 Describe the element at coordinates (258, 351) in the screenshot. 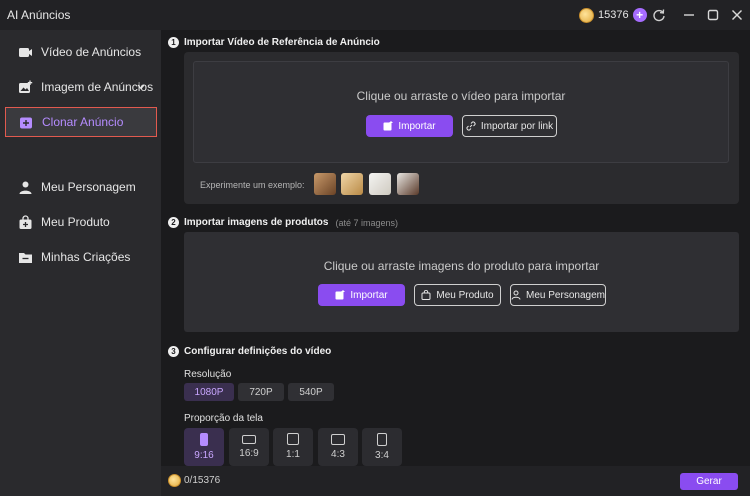

I see `section-title-text: Configurar definições do vídeo` at that location.